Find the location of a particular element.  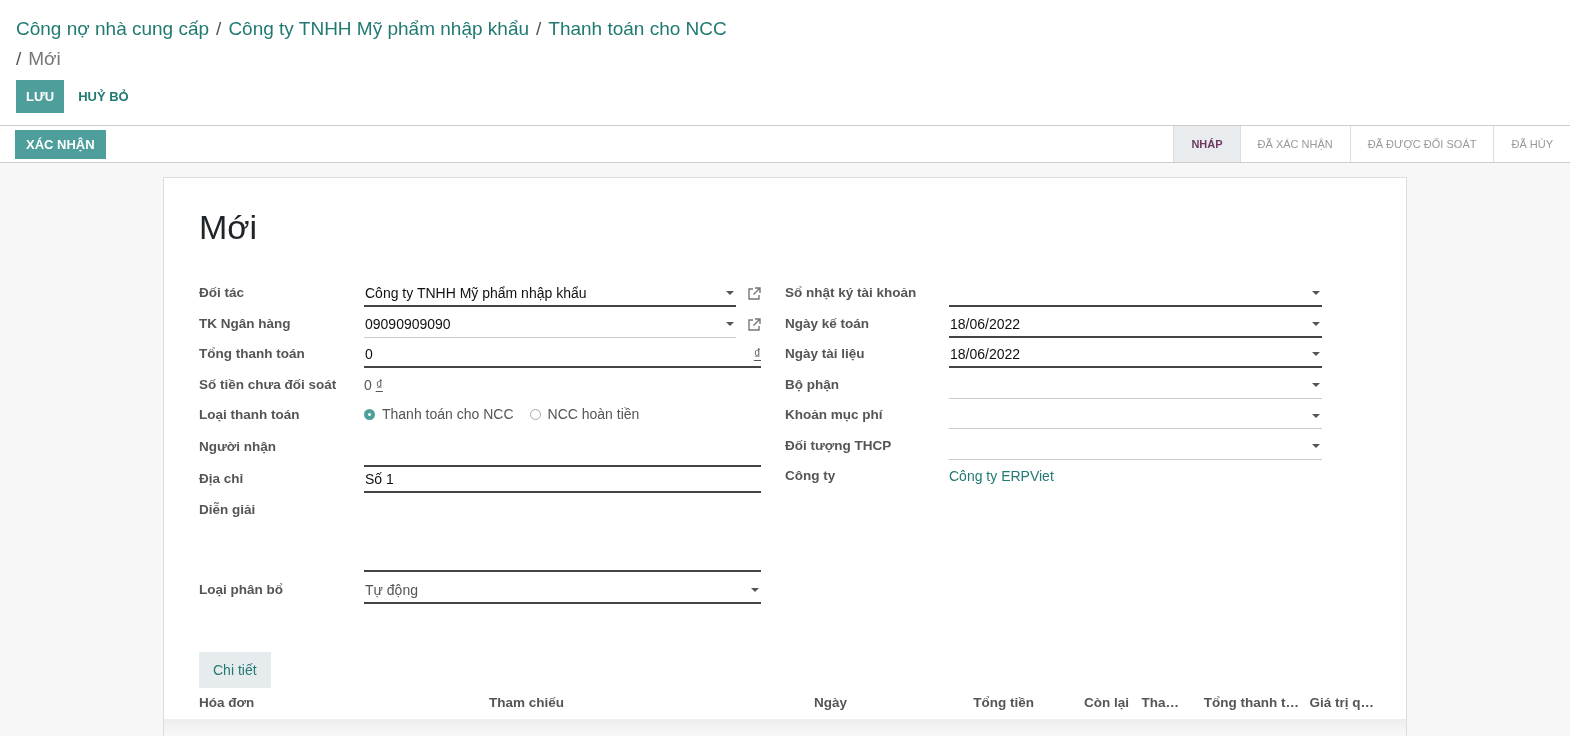

field-label: Đối tác is located at coordinates (222, 293).